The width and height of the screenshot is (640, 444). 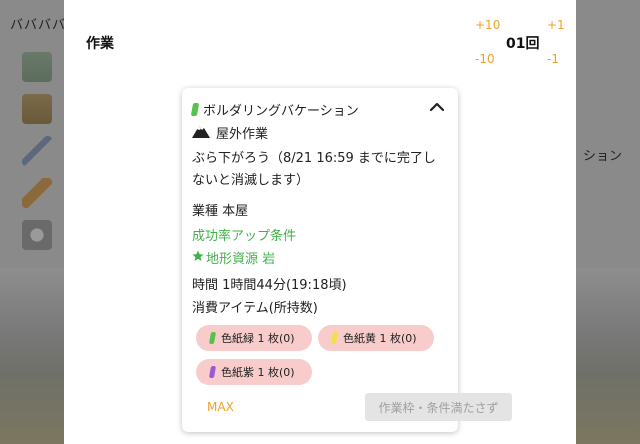 What do you see at coordinates (438, 407) in the screenshot?
I see `start-work-button: 作業枠・条件満たさず` at bounding box center [438, 407].